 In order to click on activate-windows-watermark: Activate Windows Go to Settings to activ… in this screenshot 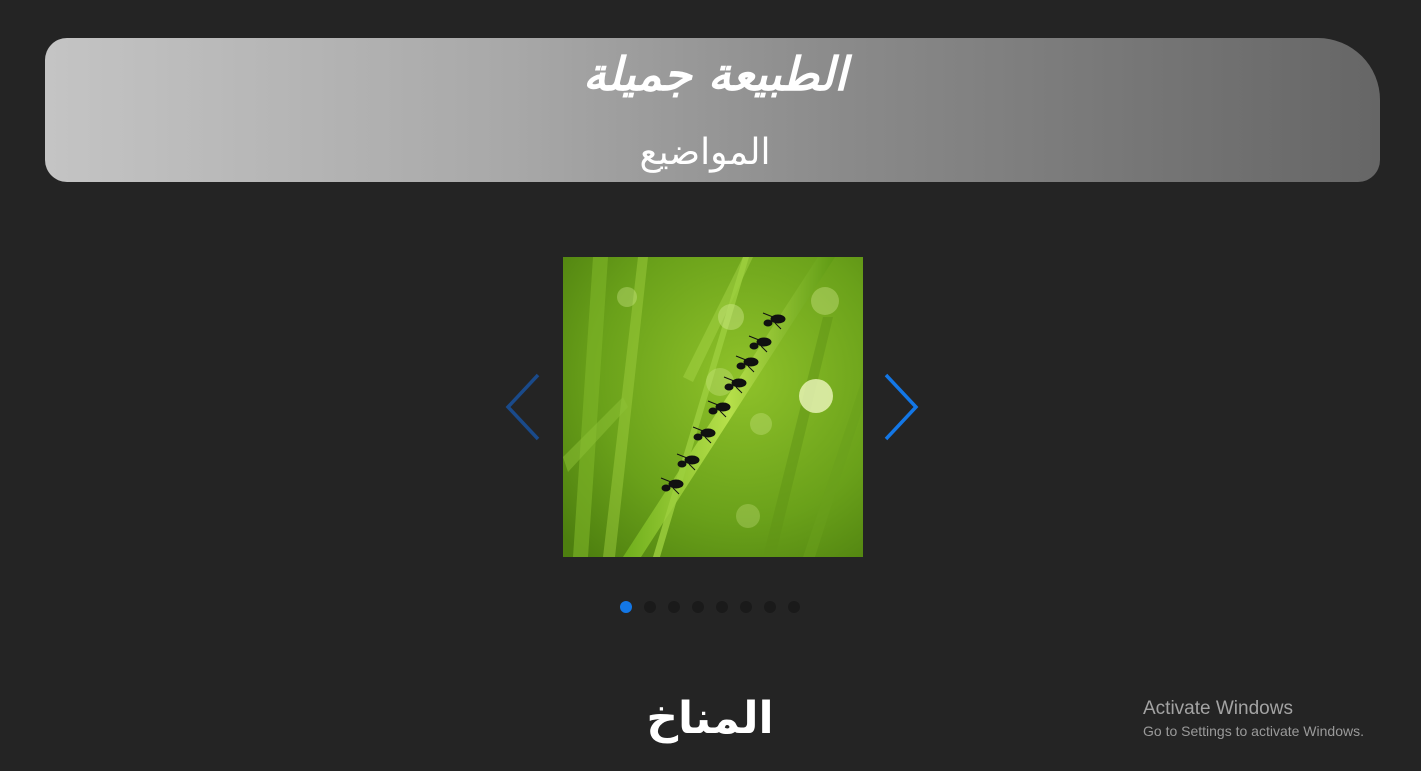, I will do `click(1278, 719)`.